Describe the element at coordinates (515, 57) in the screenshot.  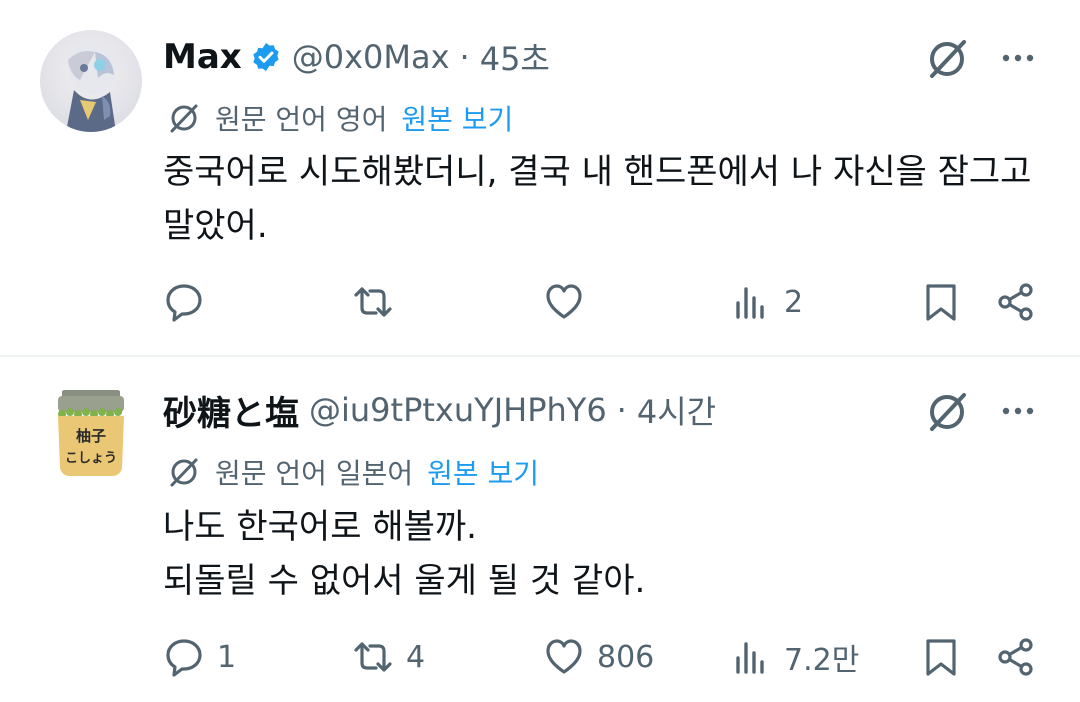
I see `timestamp: 45초` at that location.